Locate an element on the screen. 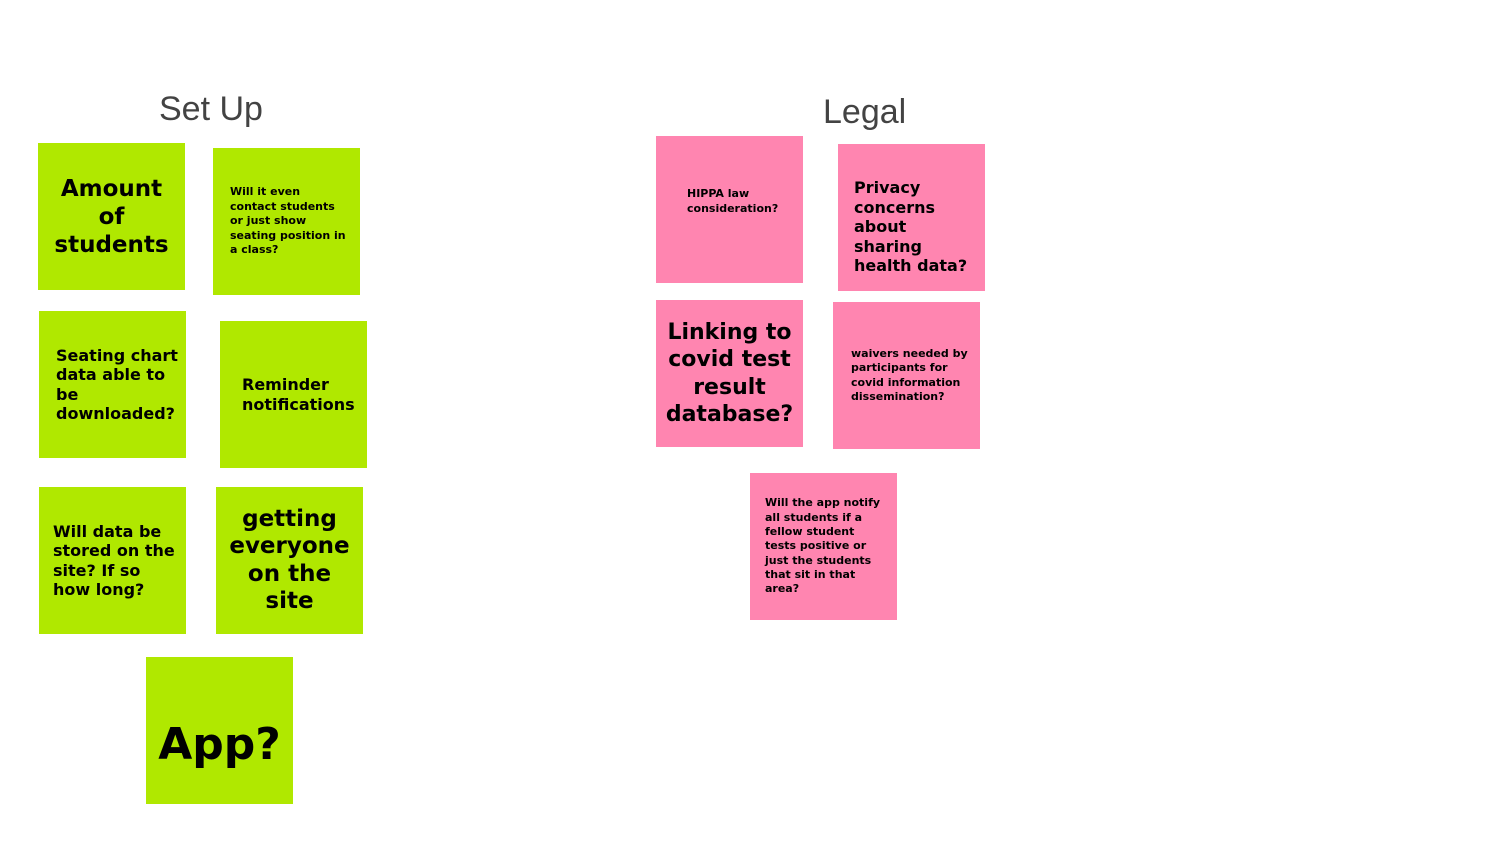 The image size is (1510, 843). sticky-note-covid-test-database: Linking to covid test result database? is located at coordinates (729, 373).